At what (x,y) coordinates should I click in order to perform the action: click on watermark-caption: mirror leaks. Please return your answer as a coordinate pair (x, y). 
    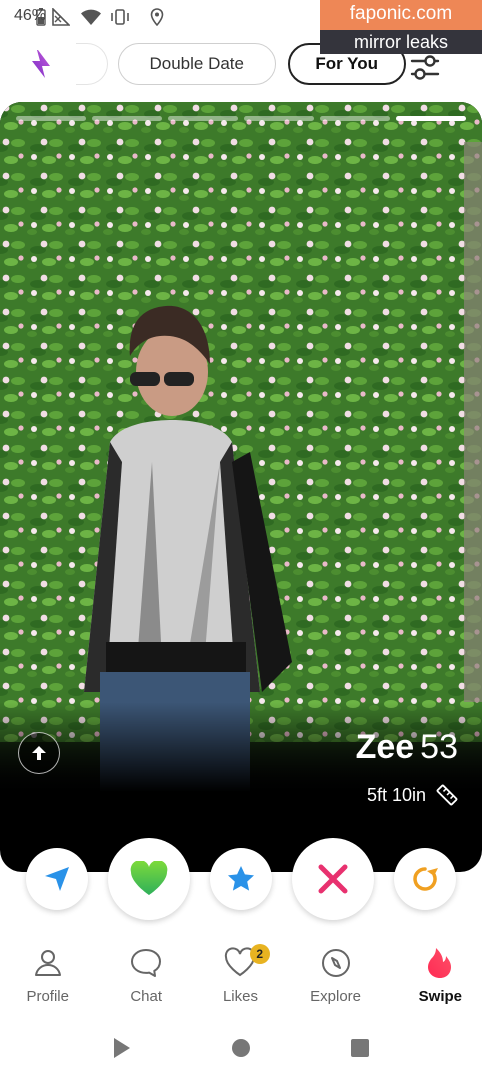
    Looking at the image, I should click on (401, 42).